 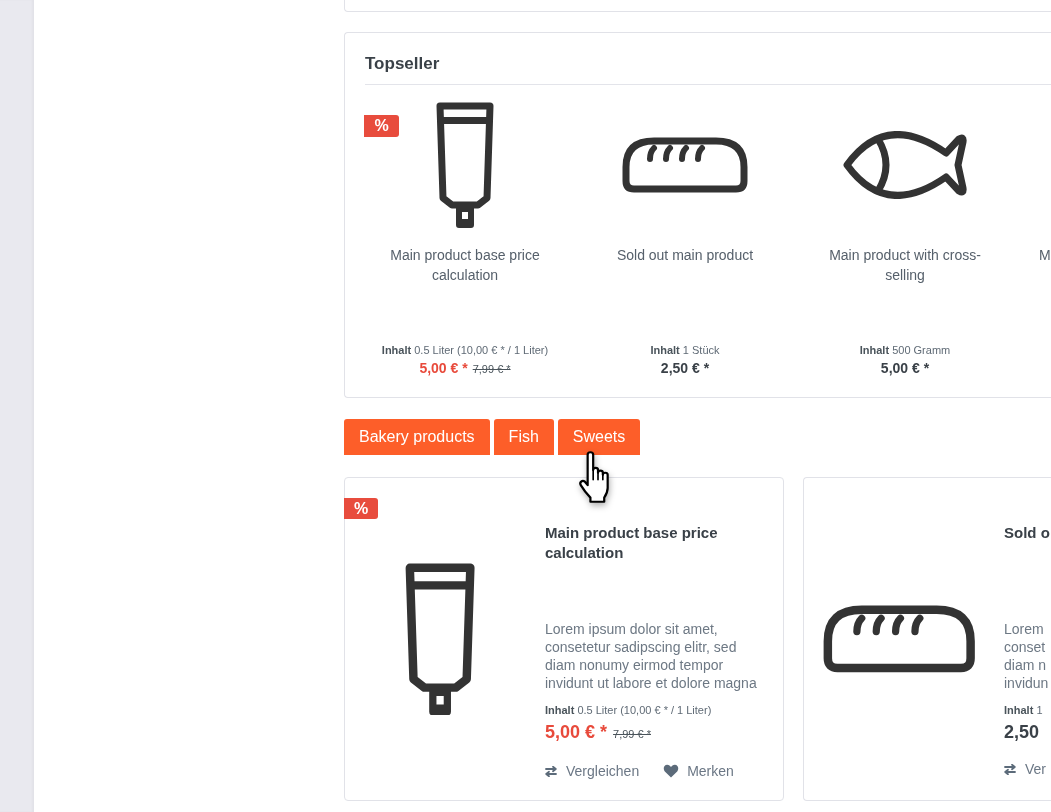 What do you see at coordinates (671, 771) in the screenshot?
I see `heart-icon` at bounding box center [671, 771].